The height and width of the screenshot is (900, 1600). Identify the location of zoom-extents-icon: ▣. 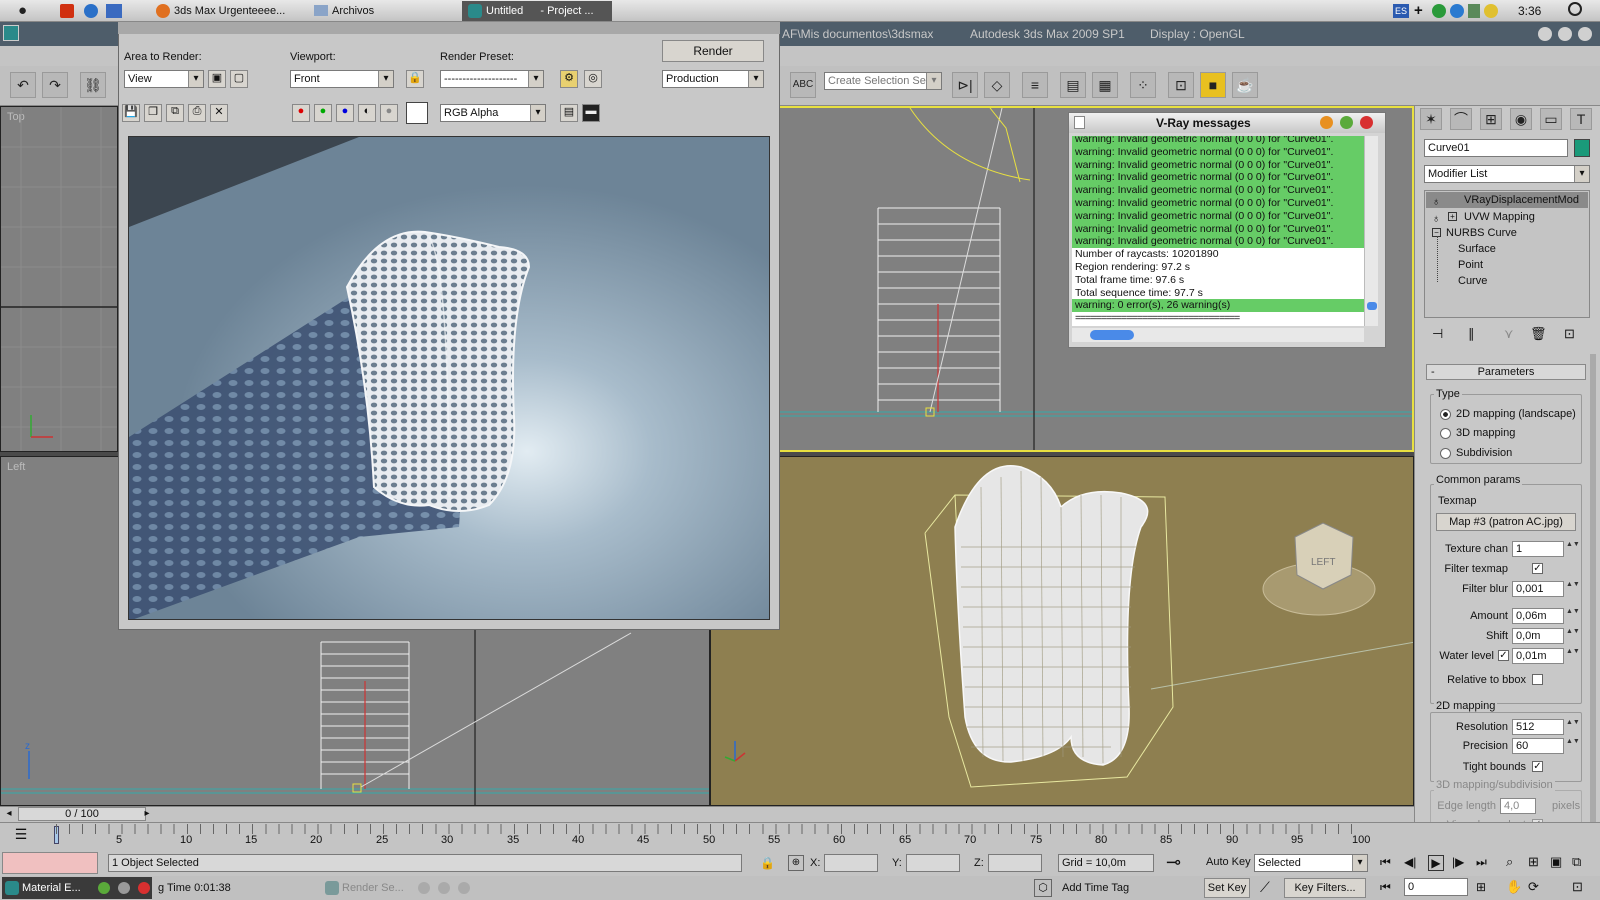
(1556, 862).